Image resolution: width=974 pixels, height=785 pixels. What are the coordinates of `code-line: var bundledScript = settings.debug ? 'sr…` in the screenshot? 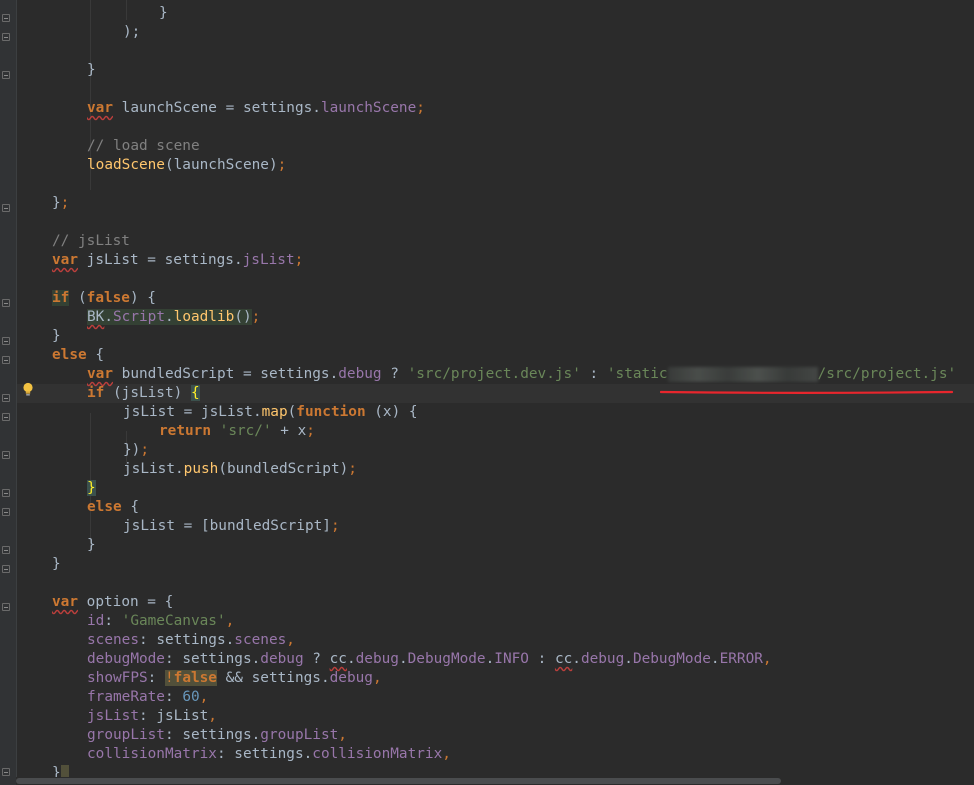 It's located at (521, 374).